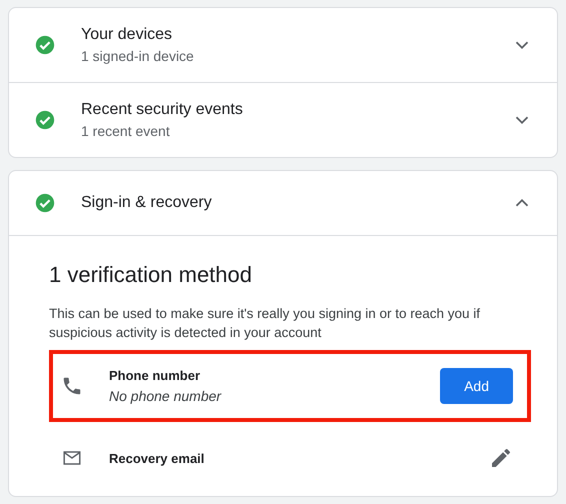 This screenshot has height=504, width=566. What do you see at coordinates (165, 396) in the screenshot?
I see `method-value: No phone number` at bounding box center [165, 396].